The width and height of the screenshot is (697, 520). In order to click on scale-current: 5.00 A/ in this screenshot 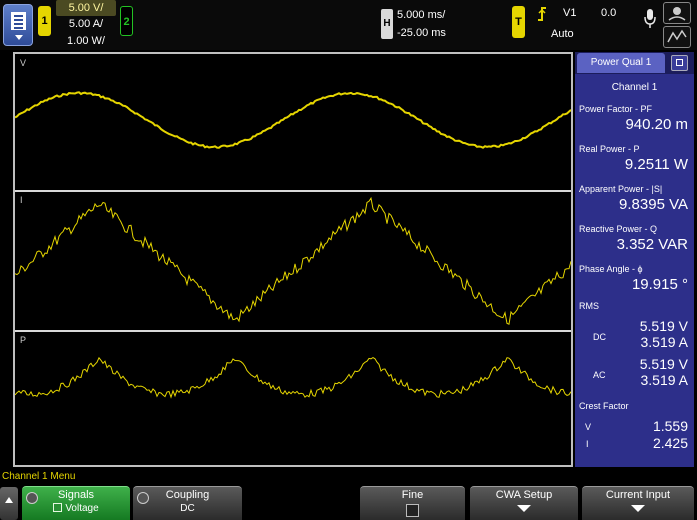, I will do `click(86, 24)`.